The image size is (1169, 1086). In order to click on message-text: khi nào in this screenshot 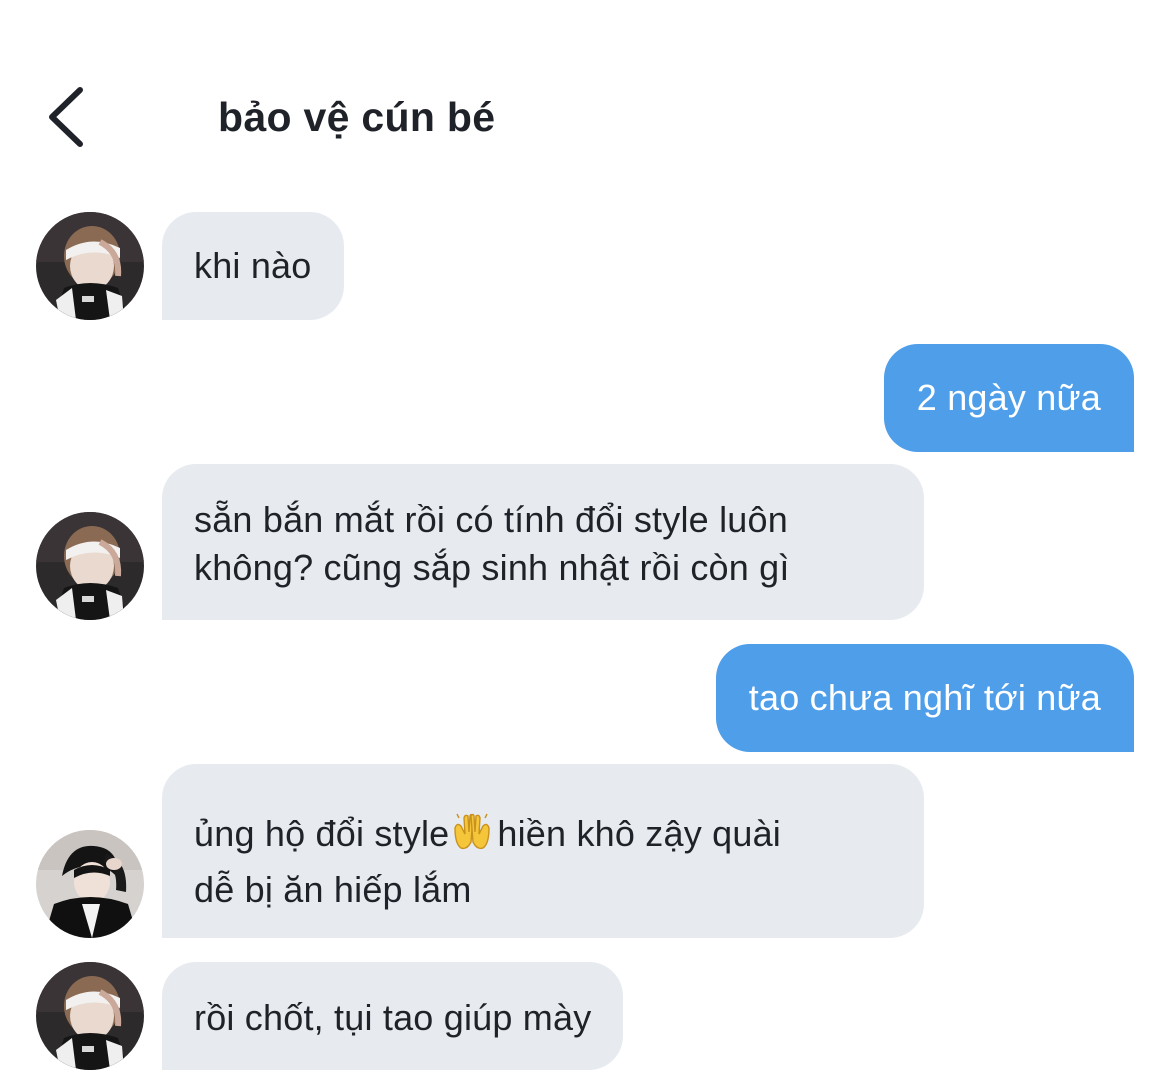, I will do `click(253, 265)`.